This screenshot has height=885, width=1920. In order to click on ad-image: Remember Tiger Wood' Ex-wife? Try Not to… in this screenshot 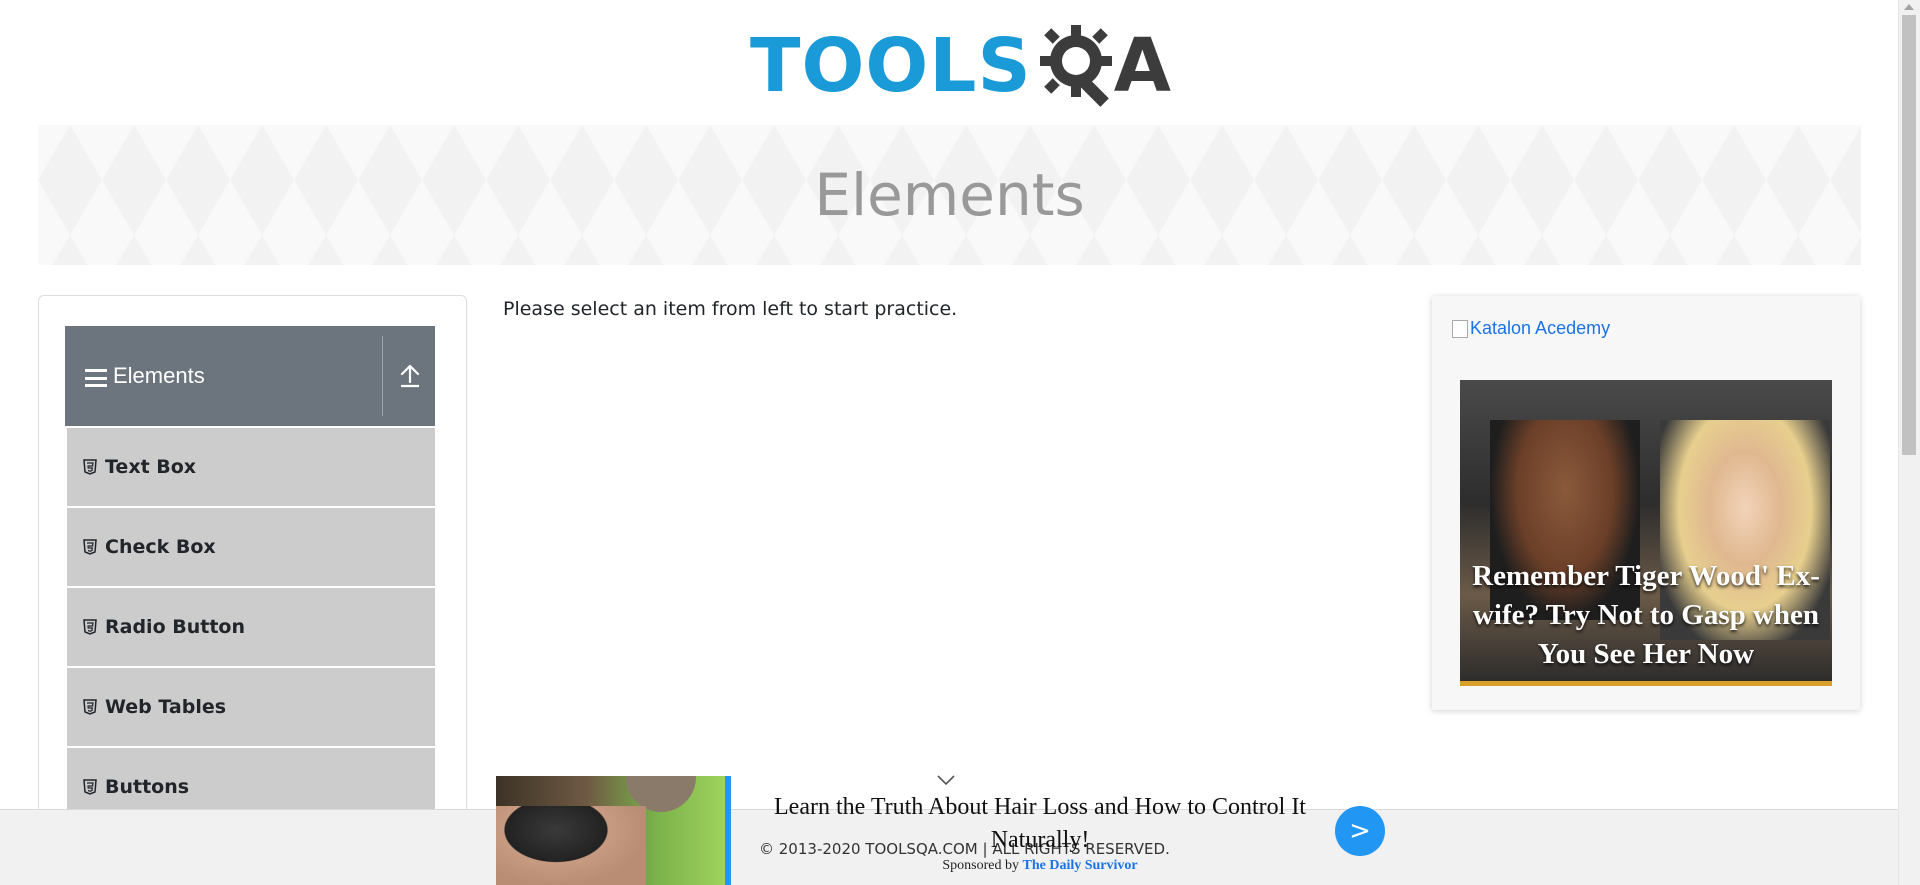, I will do `click(1646, 533)`.